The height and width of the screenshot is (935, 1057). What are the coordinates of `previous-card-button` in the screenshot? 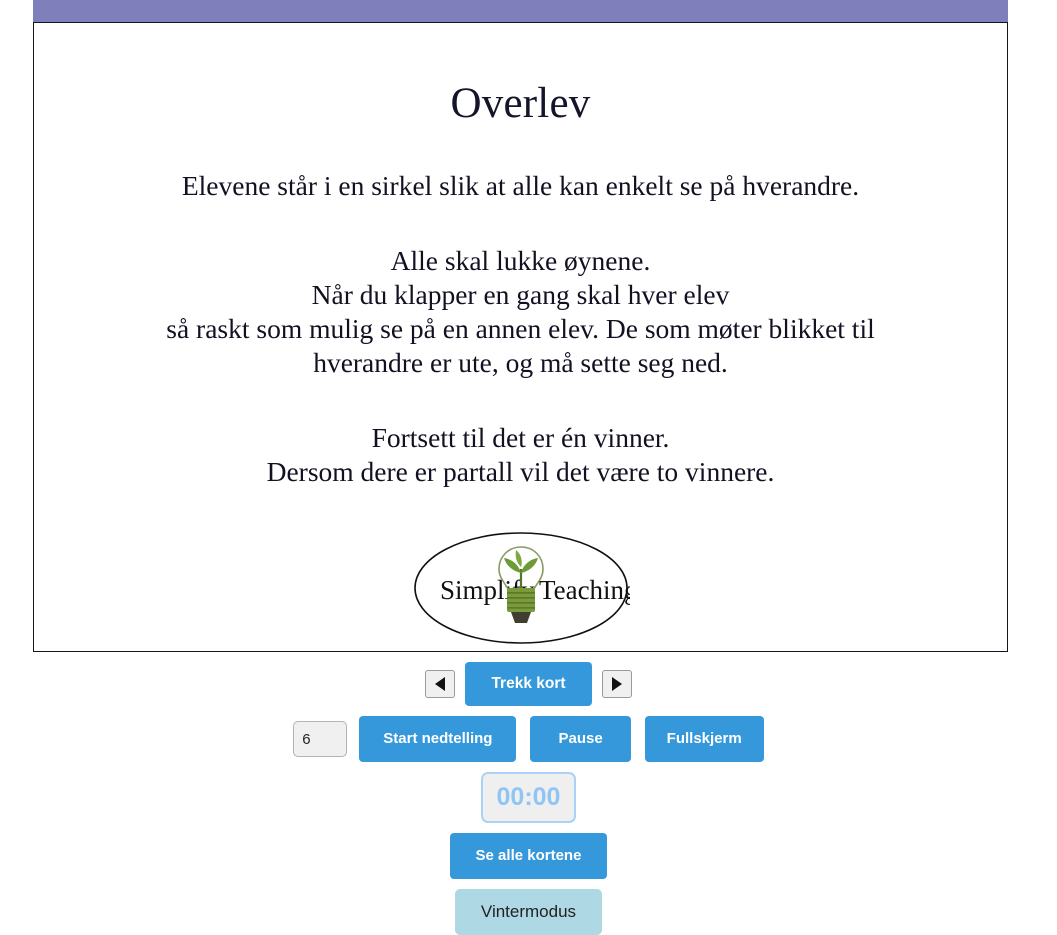 It's located at (440, 684).